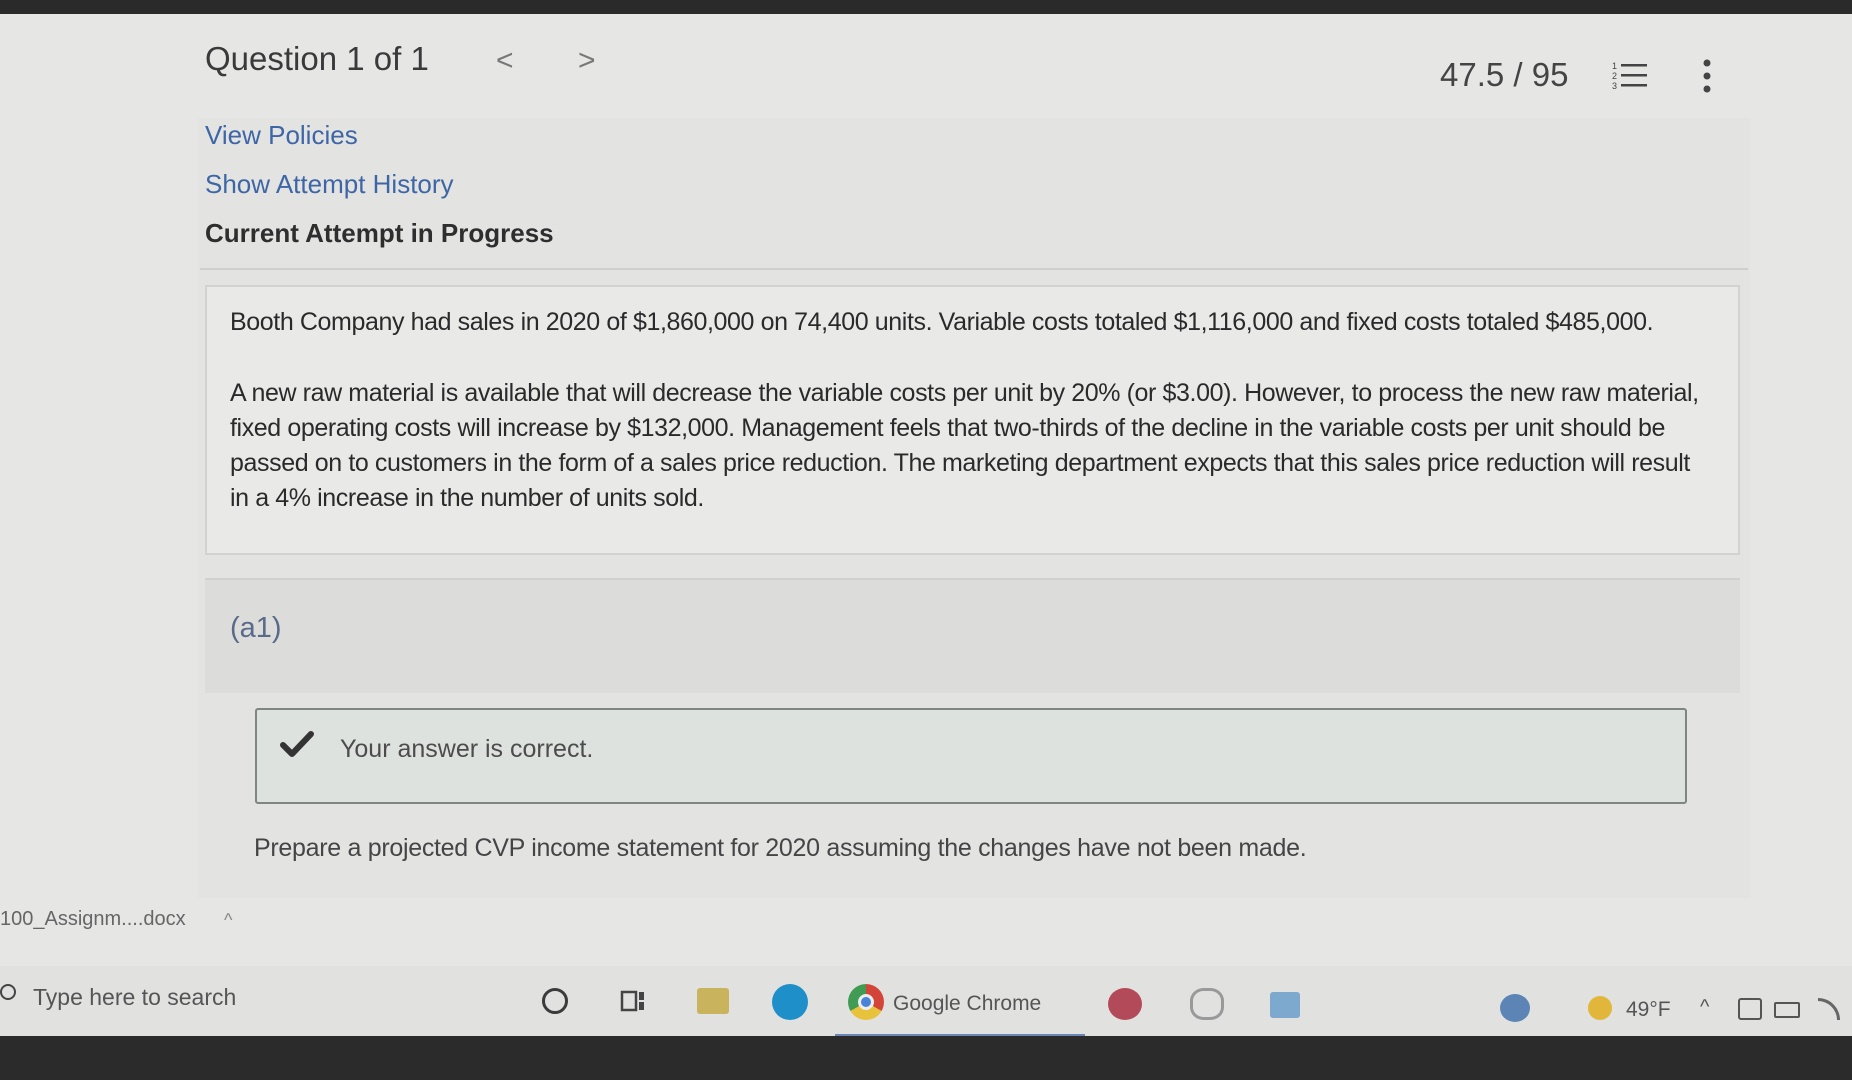 This screenshot has width=1852, height=1080. What do you see at coordinates (972, 635) in the screenshot?
I see `part-header` at bounding box center [972, 635].